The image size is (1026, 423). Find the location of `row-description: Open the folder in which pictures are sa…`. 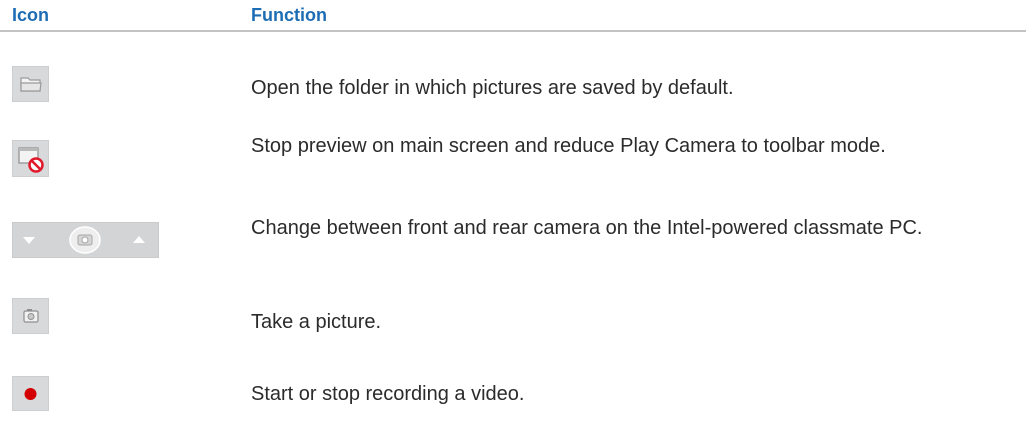

row-description: Open the folder in which pictures are sa… is located at coordinates (492, 88).